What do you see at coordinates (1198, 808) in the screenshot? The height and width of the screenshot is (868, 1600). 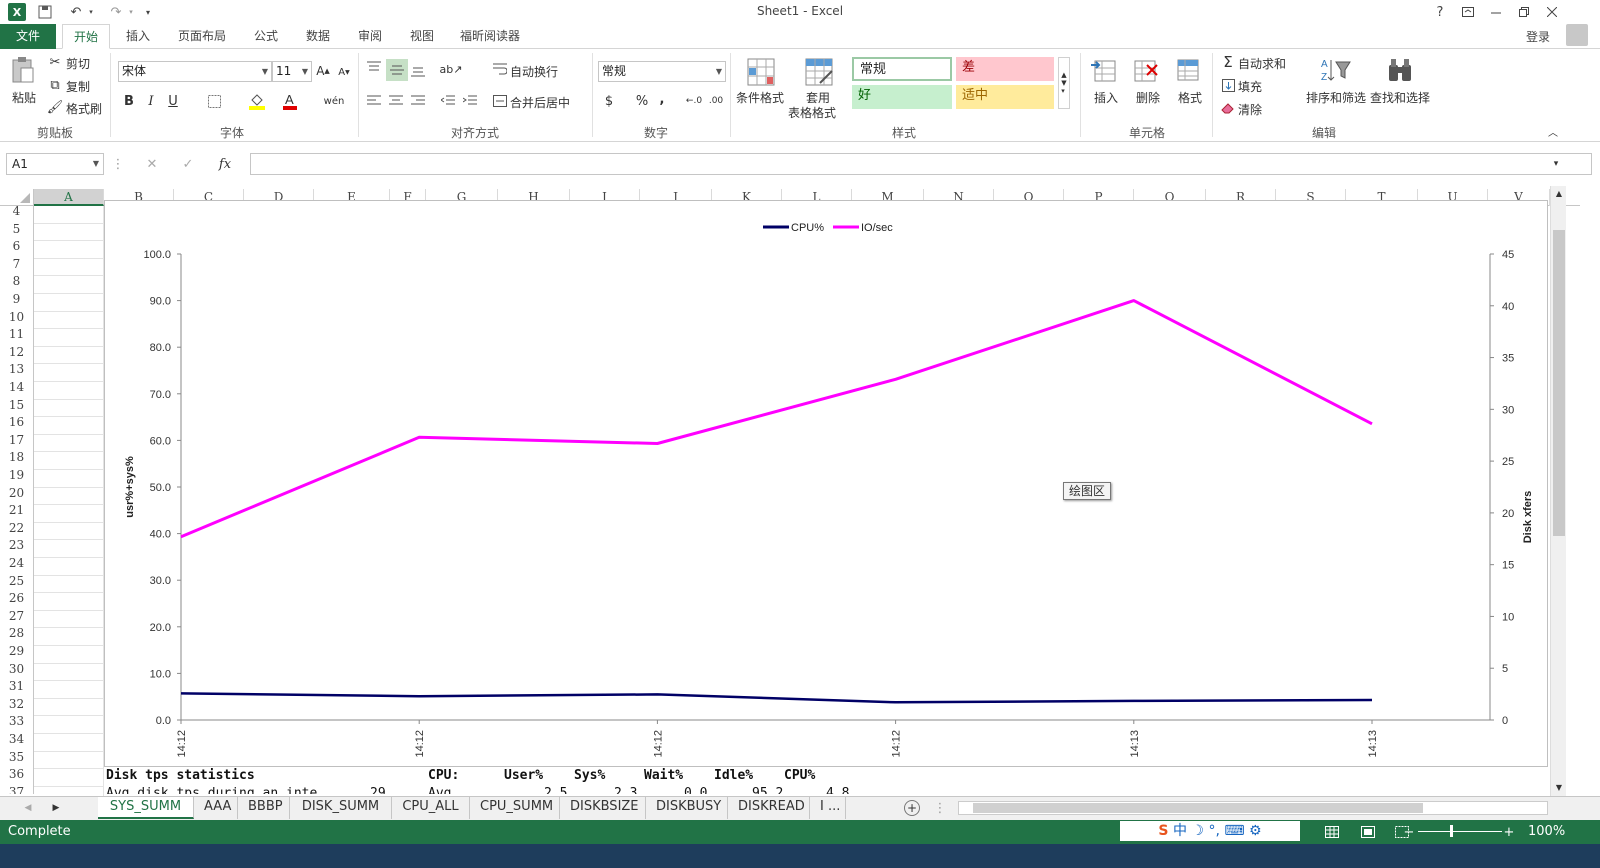 I see `horizontal-scroll-thumb` at bounding box center [1198, 808].